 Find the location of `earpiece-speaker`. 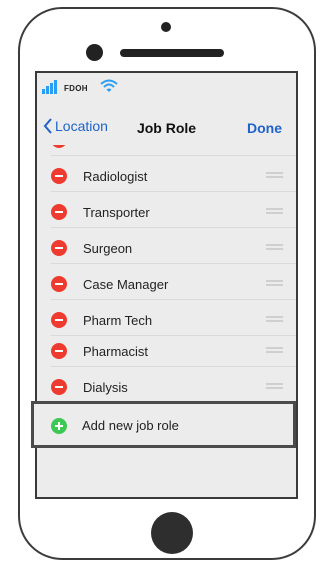

earpiece-speaker is located at coordinates (172, 53).